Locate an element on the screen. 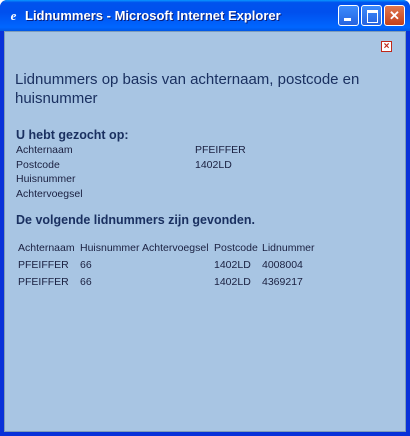 The height and width of the screenshot is (436, 410). column-header: Huisnummer is located at coordinates (110, 247).